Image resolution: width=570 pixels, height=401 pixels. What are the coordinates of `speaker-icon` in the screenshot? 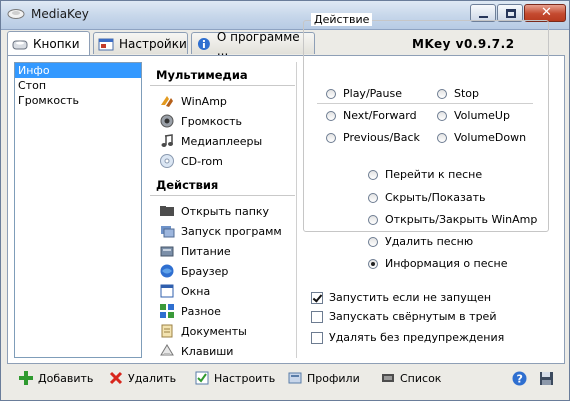 It's located at (167, 121).